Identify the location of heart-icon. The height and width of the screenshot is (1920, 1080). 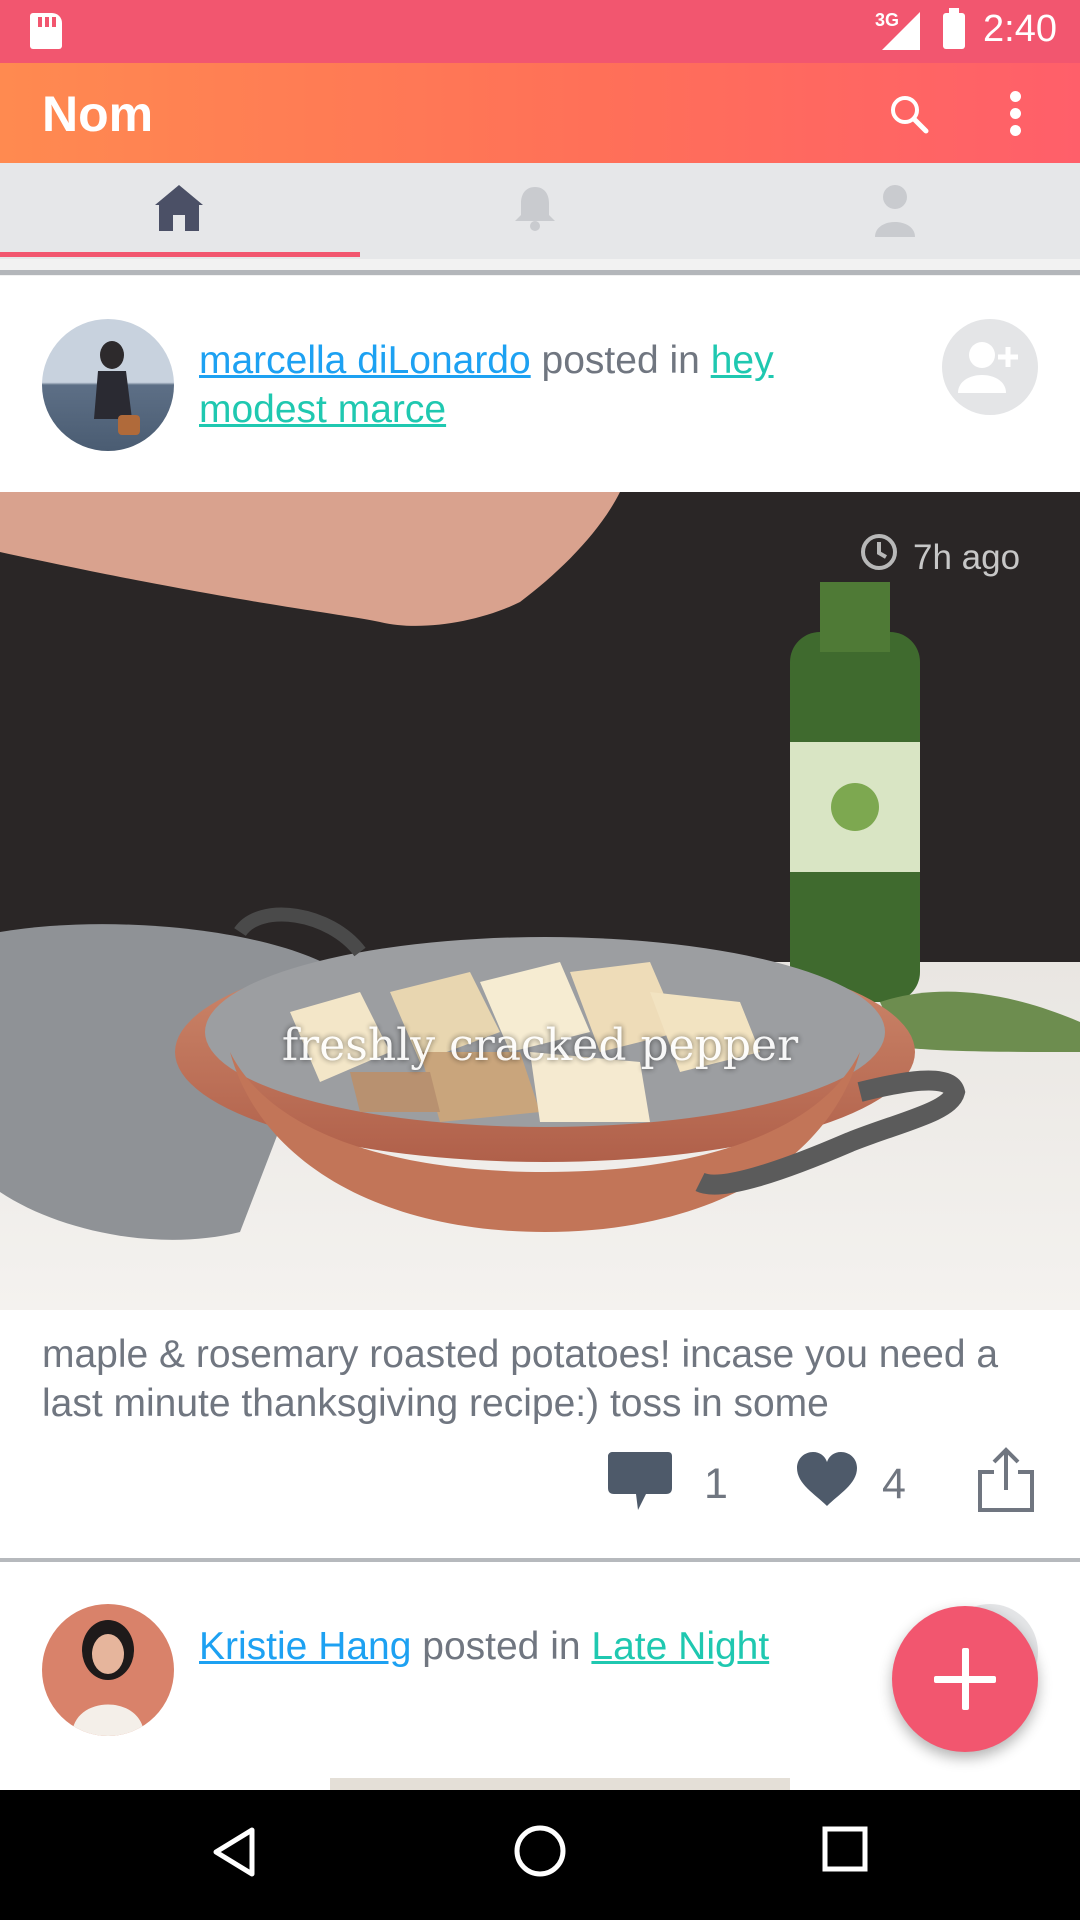
(827, 1479).